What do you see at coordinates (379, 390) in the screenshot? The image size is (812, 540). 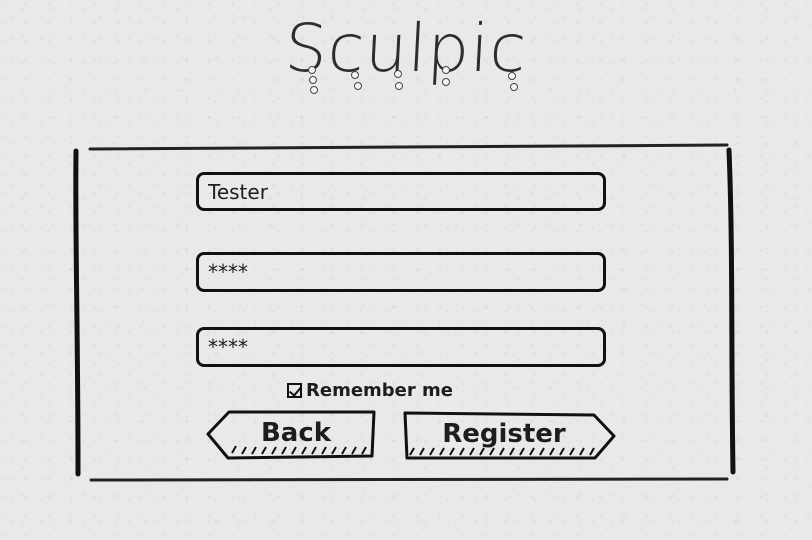 I see `remember-me-label: Remember me` at bounding box center [379, 390].